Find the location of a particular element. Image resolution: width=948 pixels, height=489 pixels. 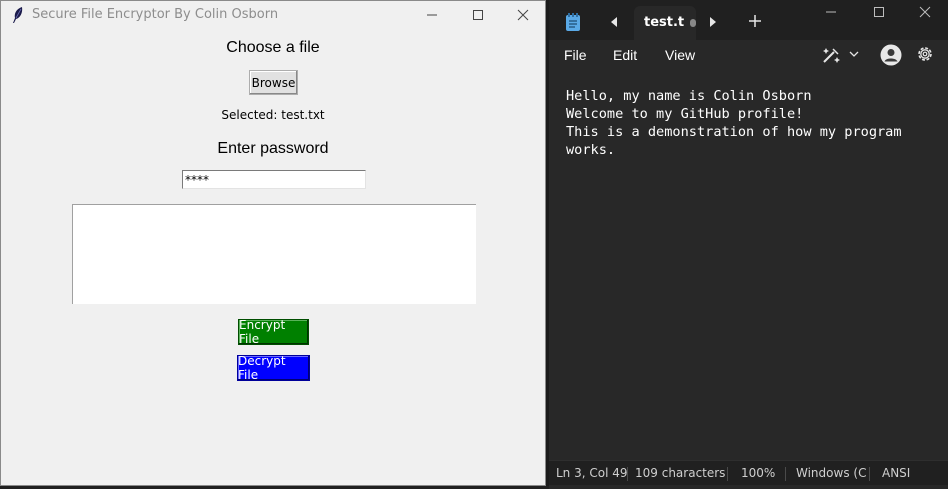

password-input is located at coordinates (274, 179).